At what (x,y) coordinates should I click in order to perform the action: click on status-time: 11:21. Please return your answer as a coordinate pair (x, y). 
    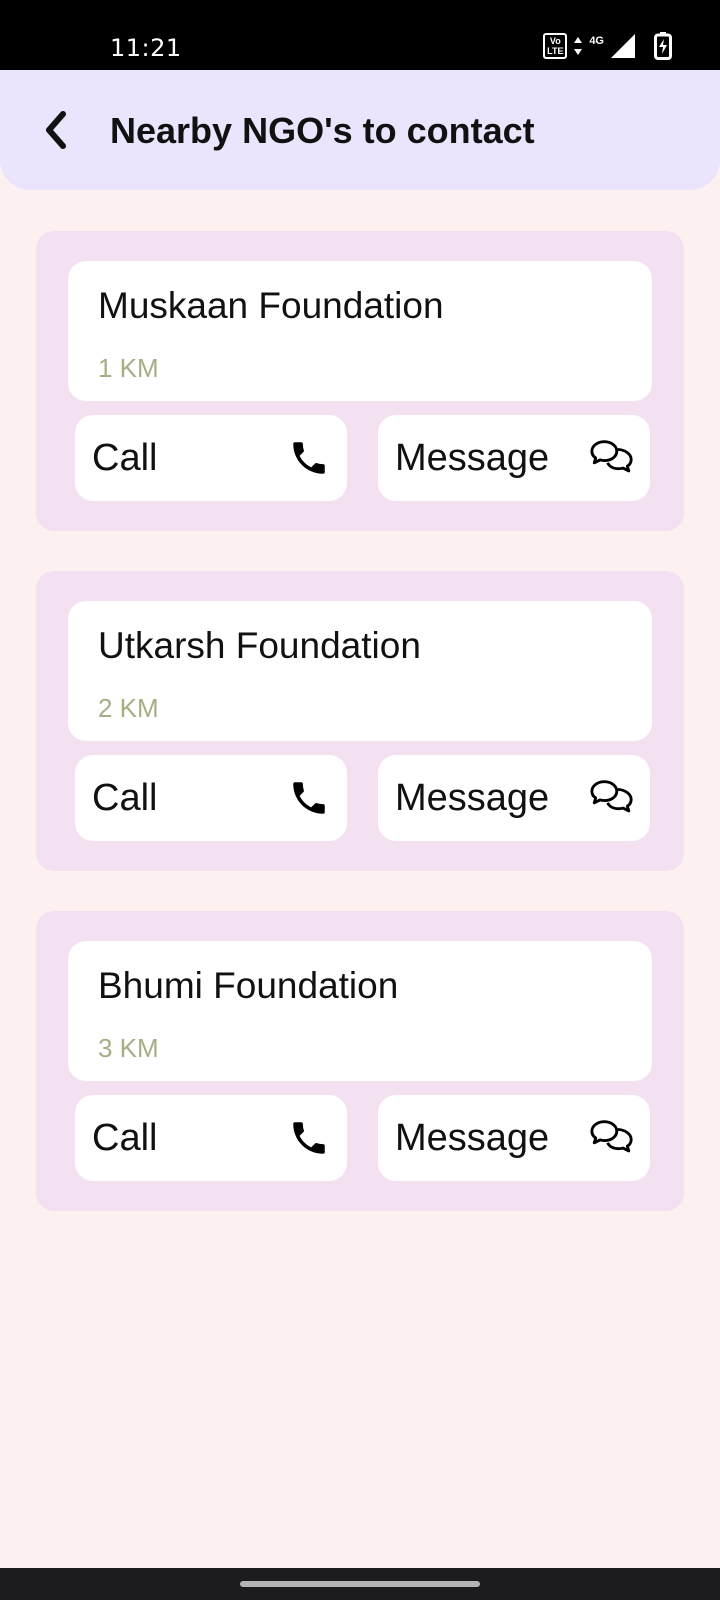
    Looking at the image, I should click on (146, 48).